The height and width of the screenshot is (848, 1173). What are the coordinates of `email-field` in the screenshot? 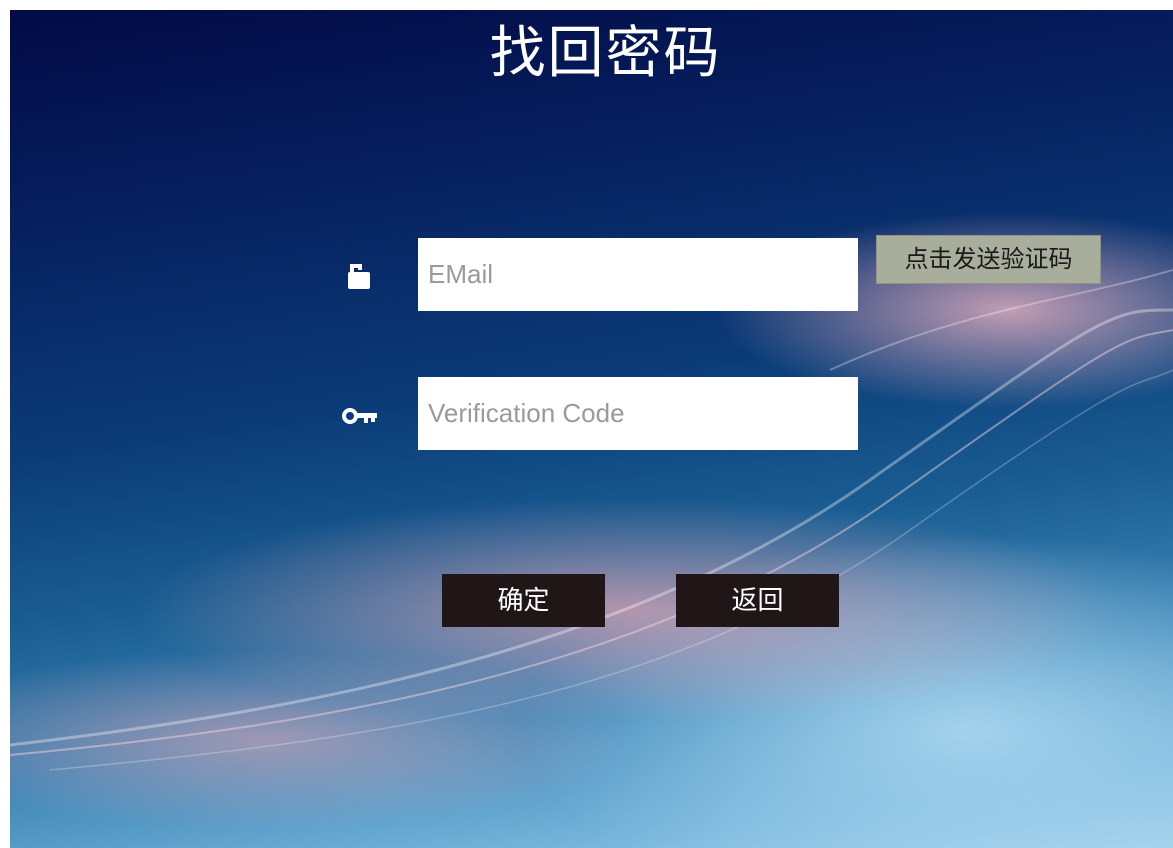 It's located at (638, 274).